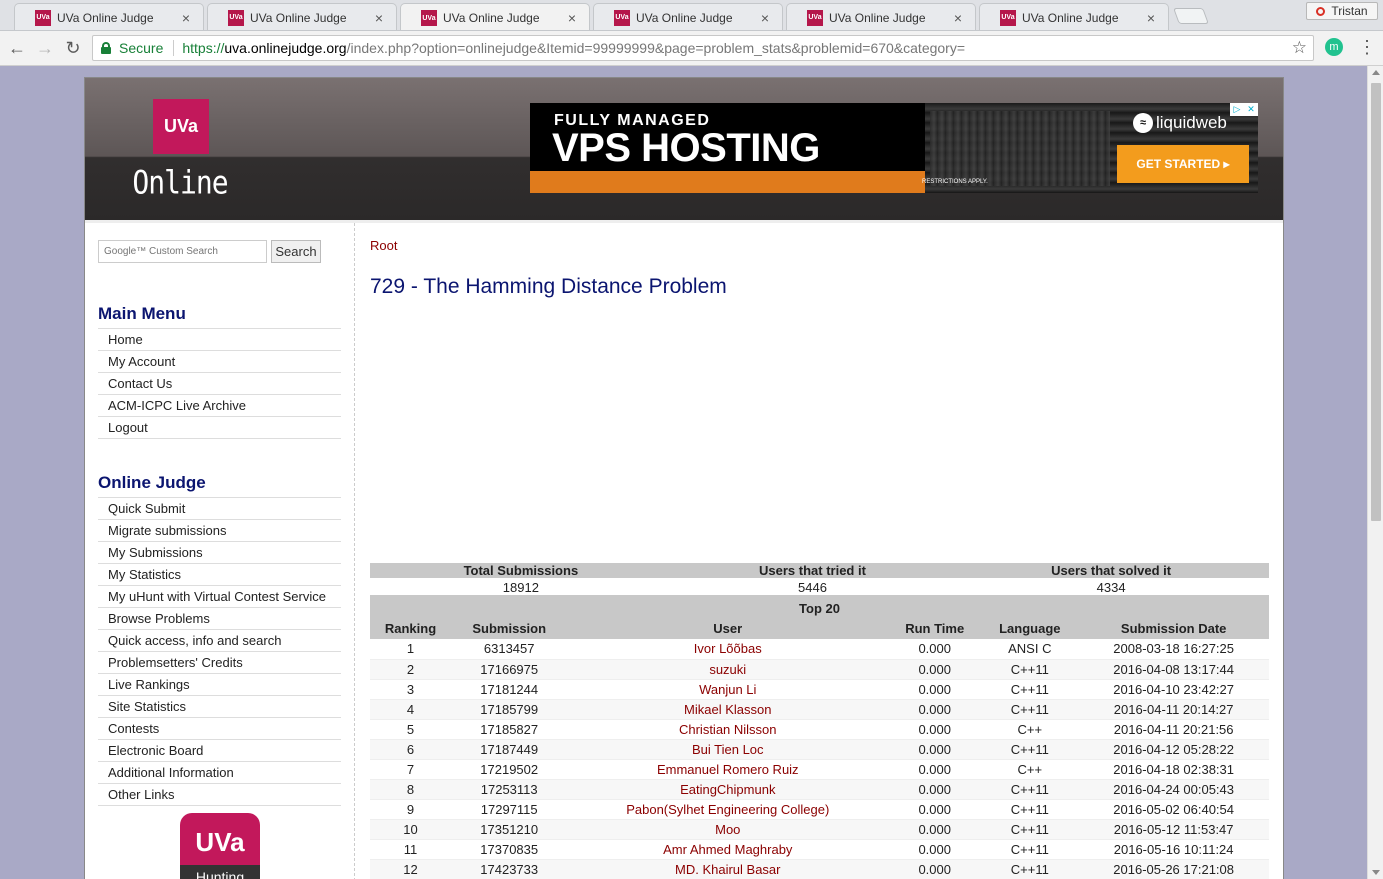  Describe the element at coordinates (1030, 628) in the screenshot. I see `top20-column-header: Language` at that location.